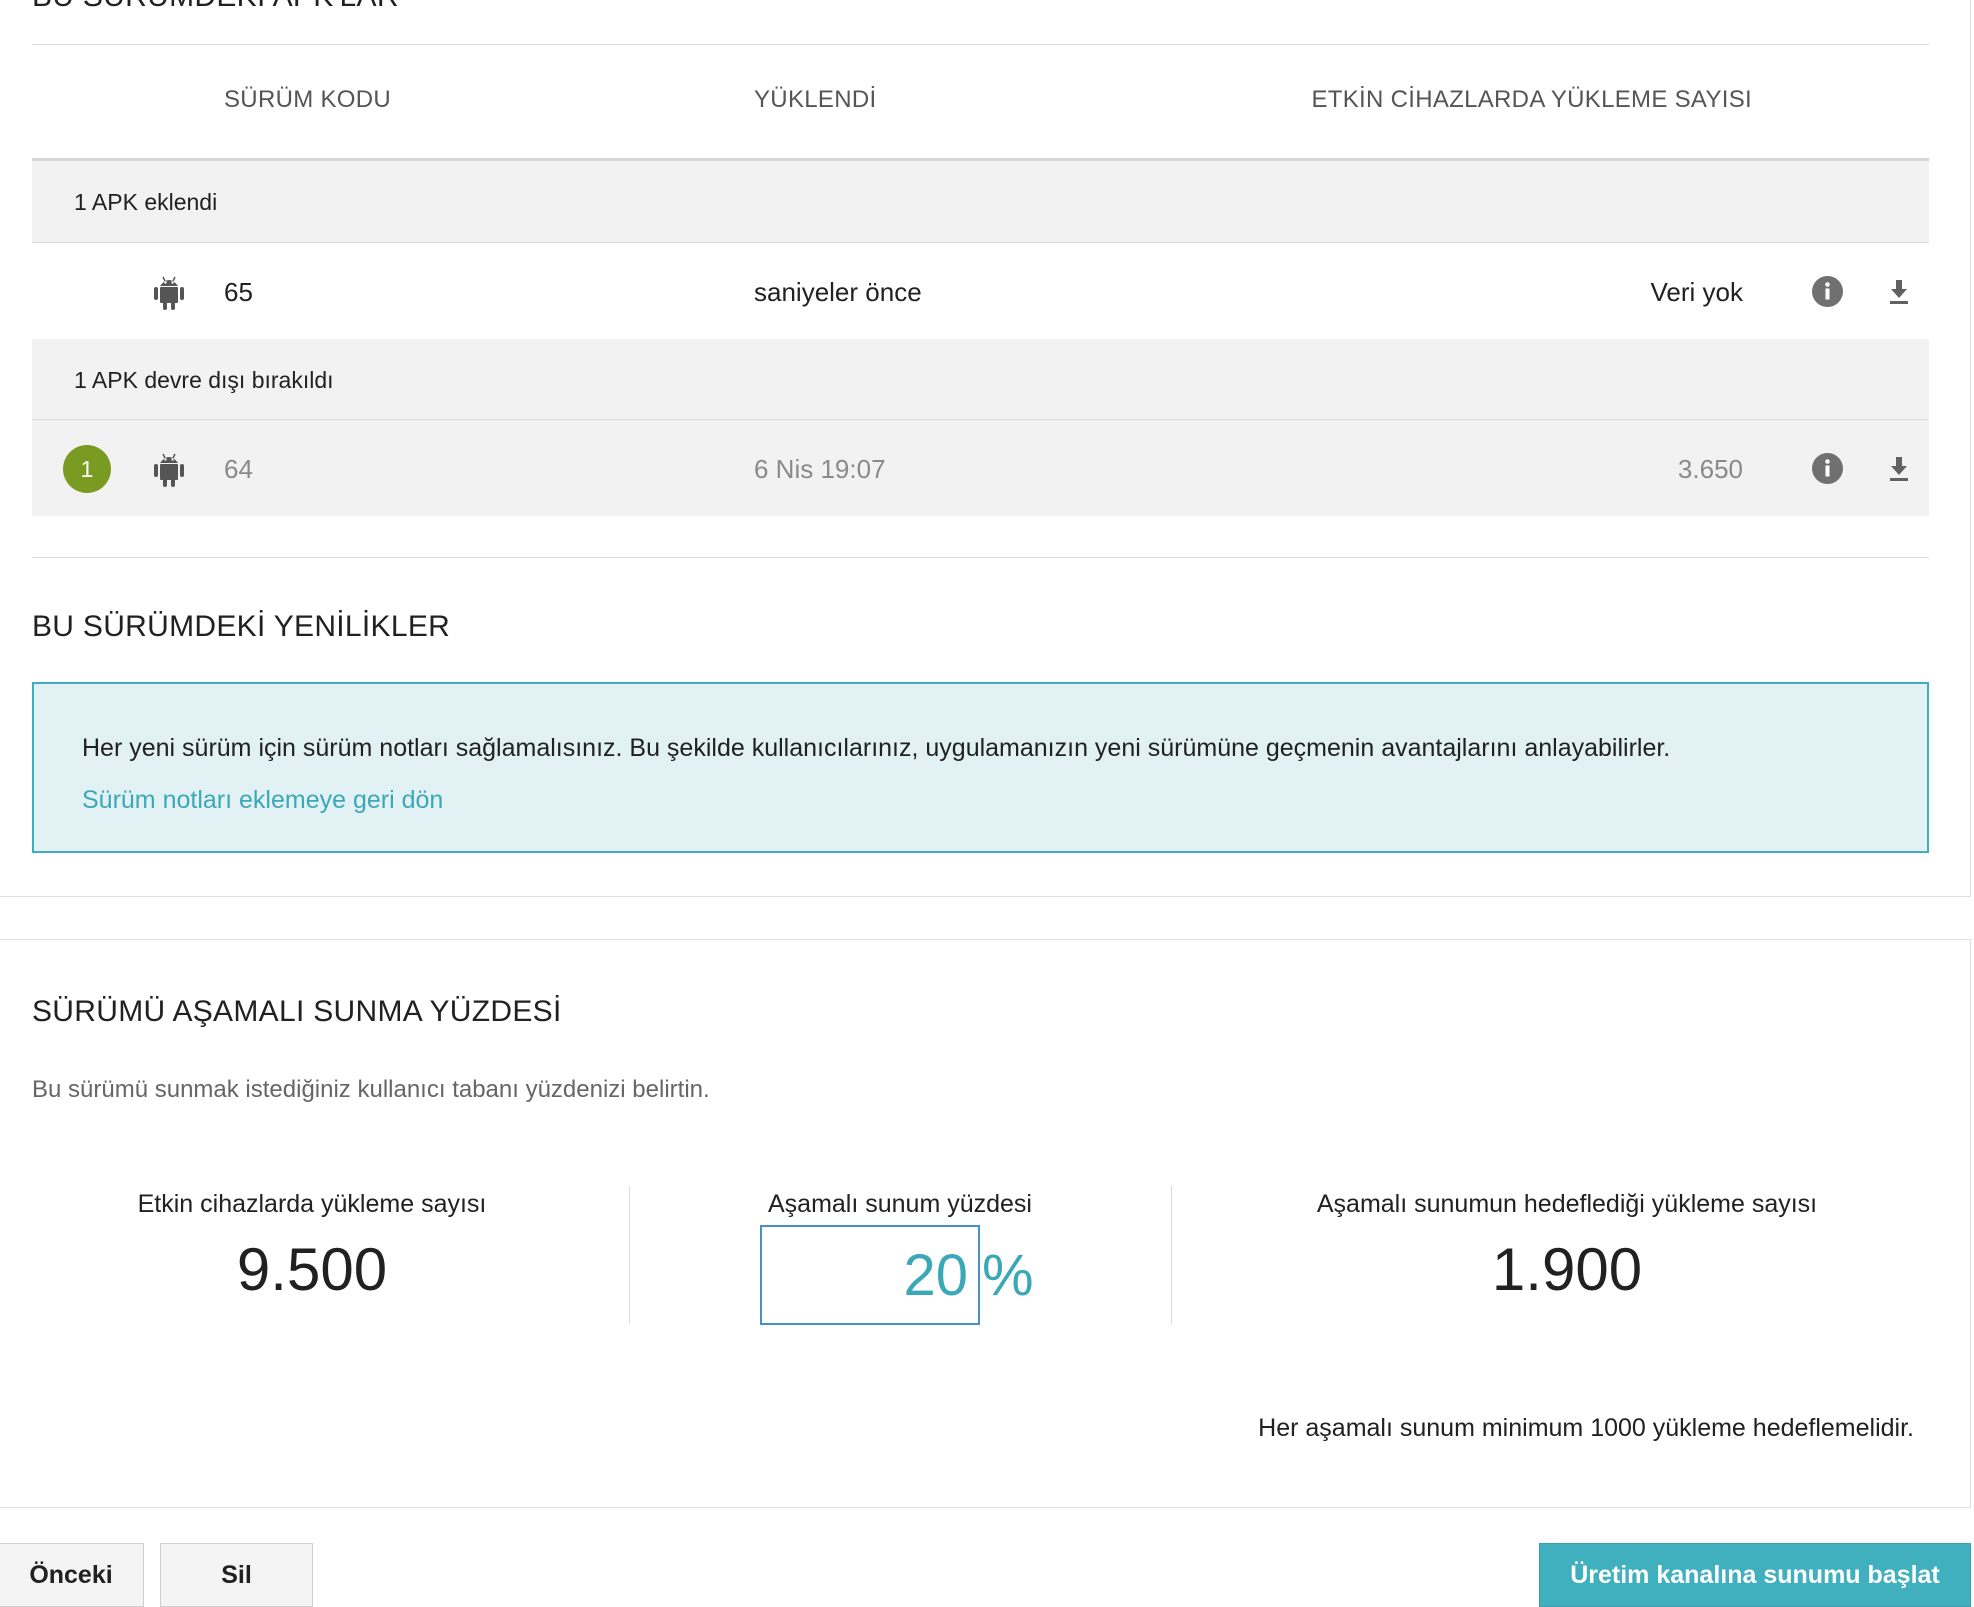  What do you see at coordinates (980, 202) in the screenshot?
I see `group-header-added: 1 APK eklendi` at bounding box center [980, 202].